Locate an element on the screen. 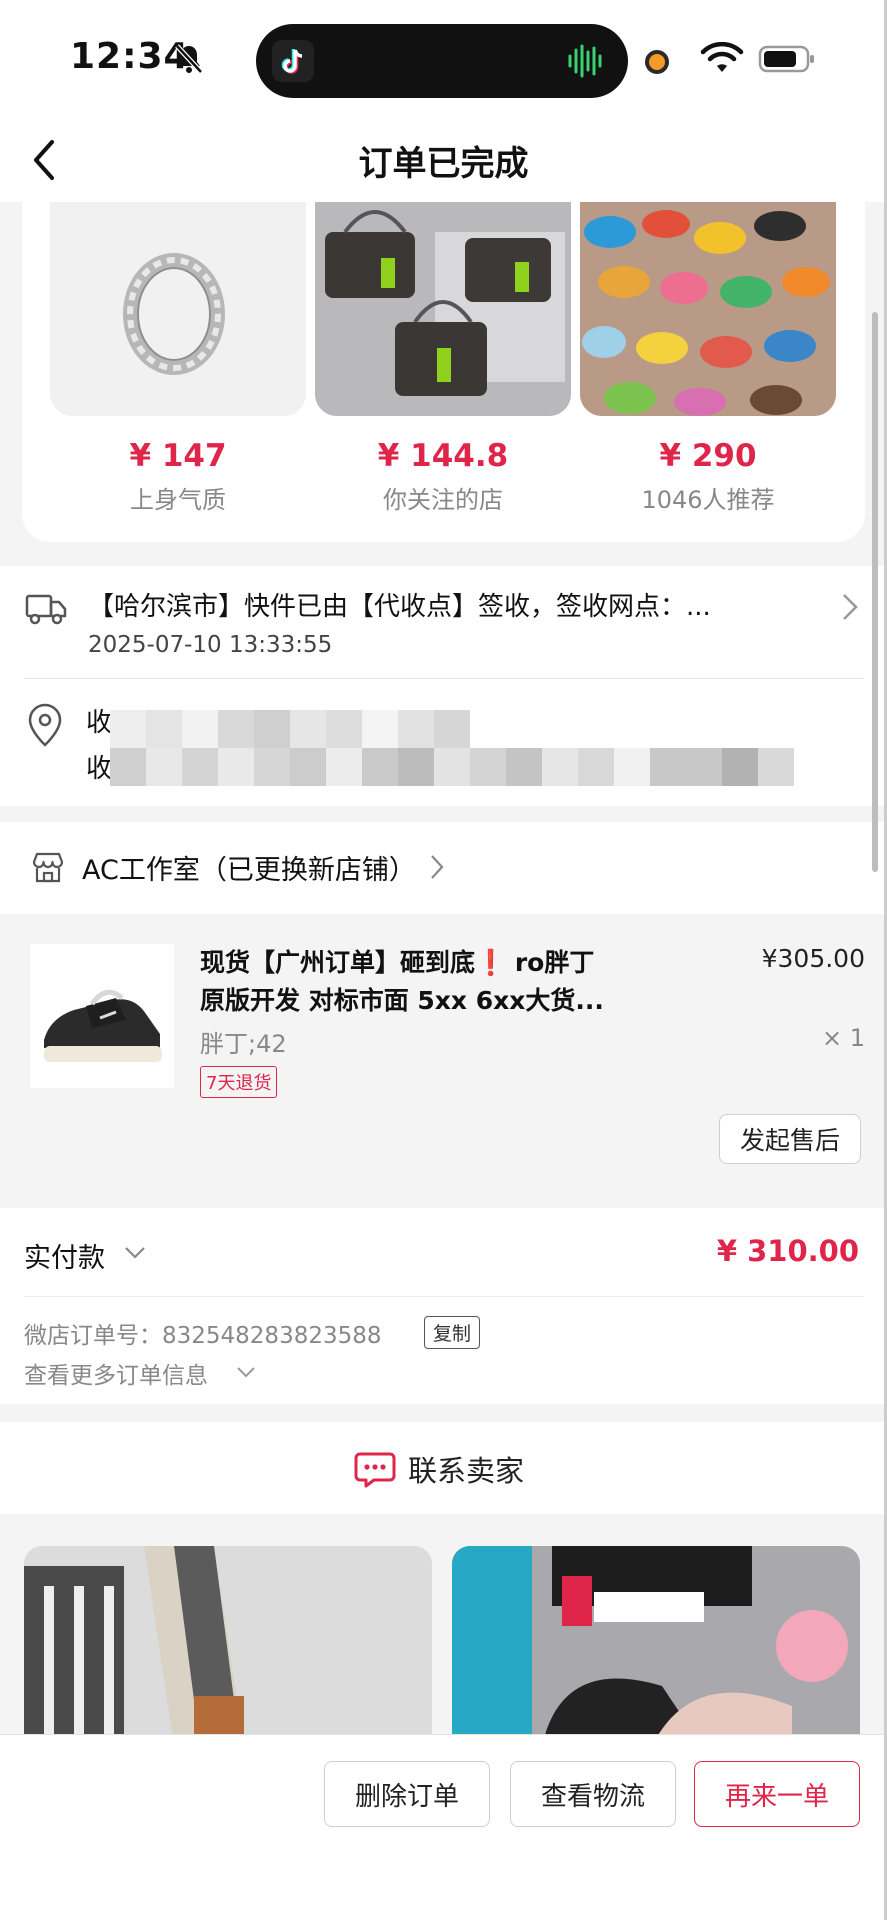 The width and height of the screenshot is (887, 1920). rec-image-bags is located at coordinates (443, 309).